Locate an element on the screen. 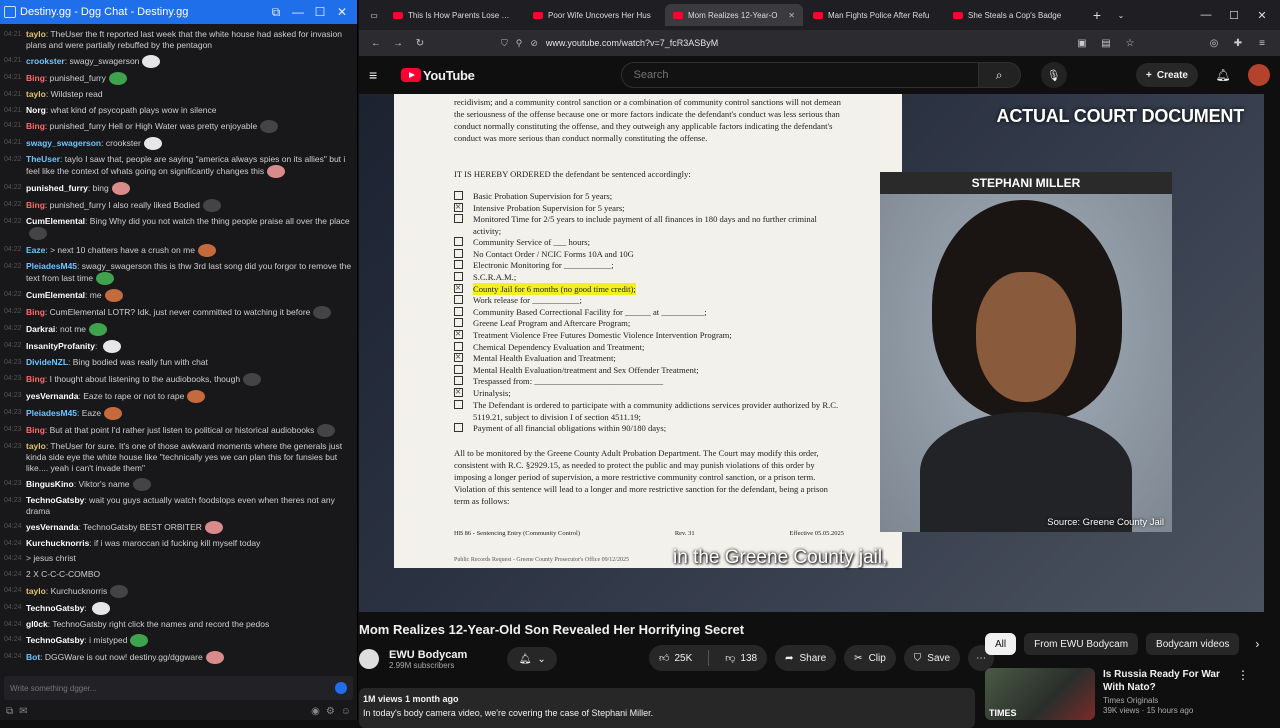 The height and width of the screenshot is (728, 1280). recommended-title: Is Russia Ready For War With Nato? is located at coordinates (1168, 681).